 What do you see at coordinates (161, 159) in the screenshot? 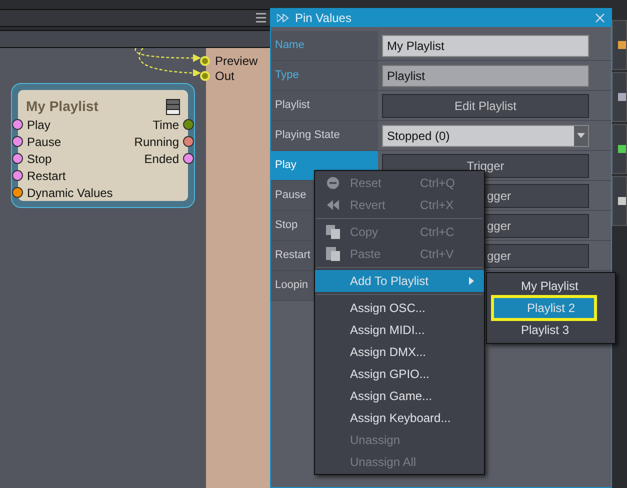
I see `pin-label: Ended` at bounding box center [161, 159].